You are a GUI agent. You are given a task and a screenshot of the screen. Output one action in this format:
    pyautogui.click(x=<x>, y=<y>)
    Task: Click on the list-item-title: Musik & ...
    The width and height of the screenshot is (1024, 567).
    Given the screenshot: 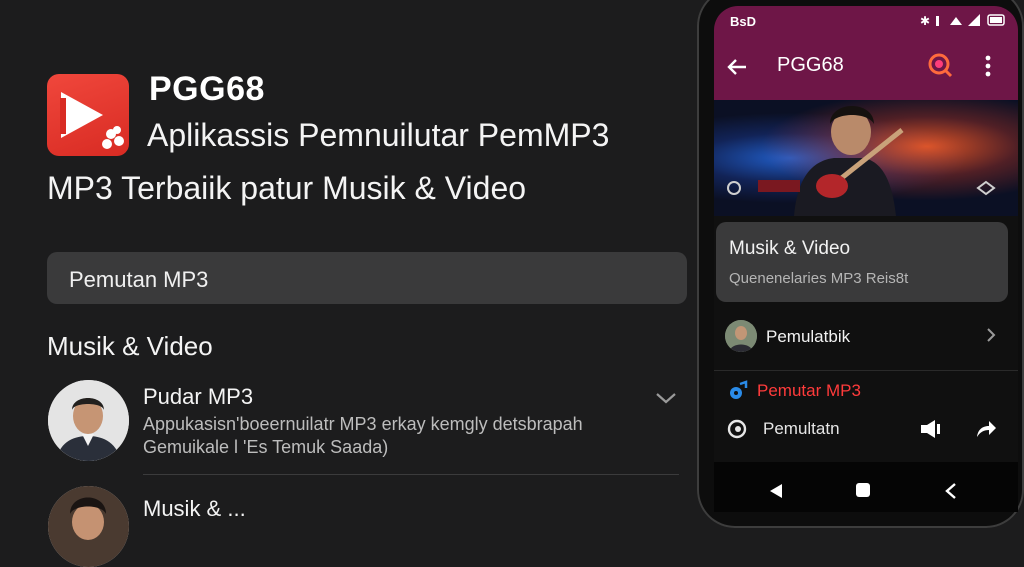 What is the action you would take?
    pyautogui.click(x=194, y=509)
    